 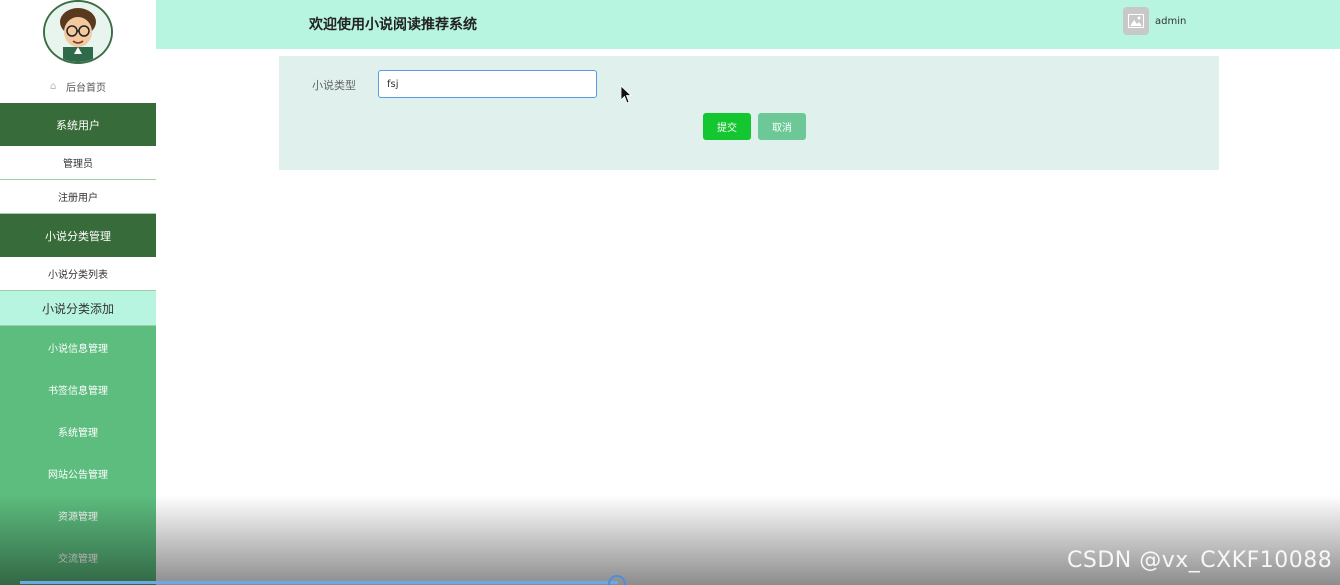 What do you see at coordinates (78, 308) in the screenshot?
I see `sidebar-item-category-add: 小说分类添加` at bounding box center [78, 308].